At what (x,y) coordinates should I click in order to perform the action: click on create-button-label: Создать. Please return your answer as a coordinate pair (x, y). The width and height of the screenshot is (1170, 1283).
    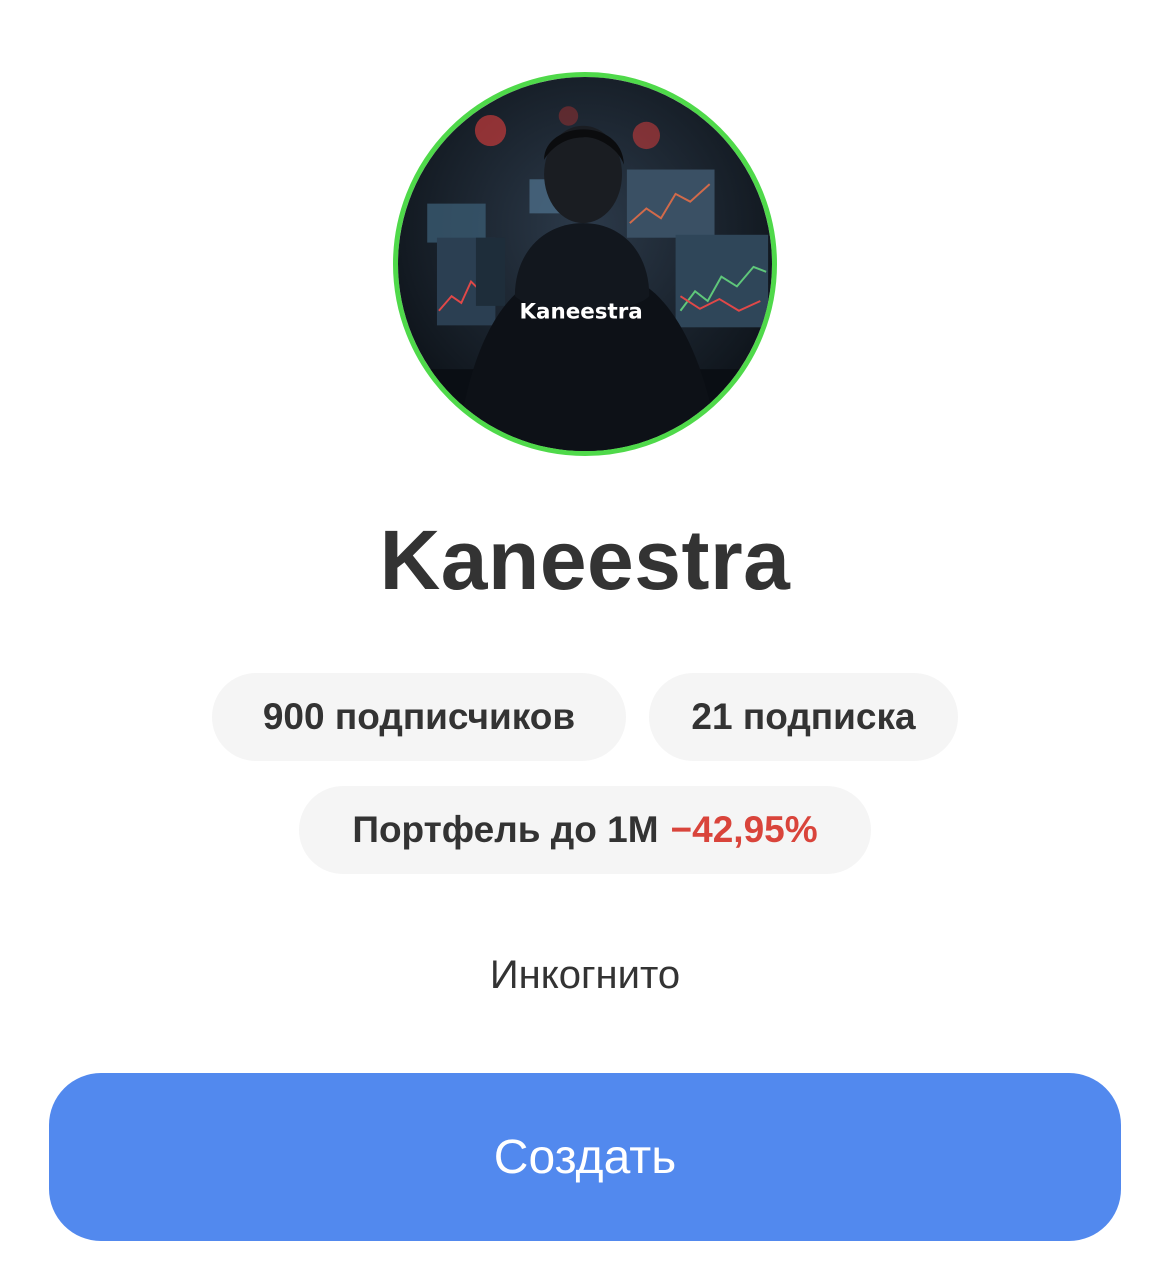
    Looking at the image, I should click on (585, 1157).